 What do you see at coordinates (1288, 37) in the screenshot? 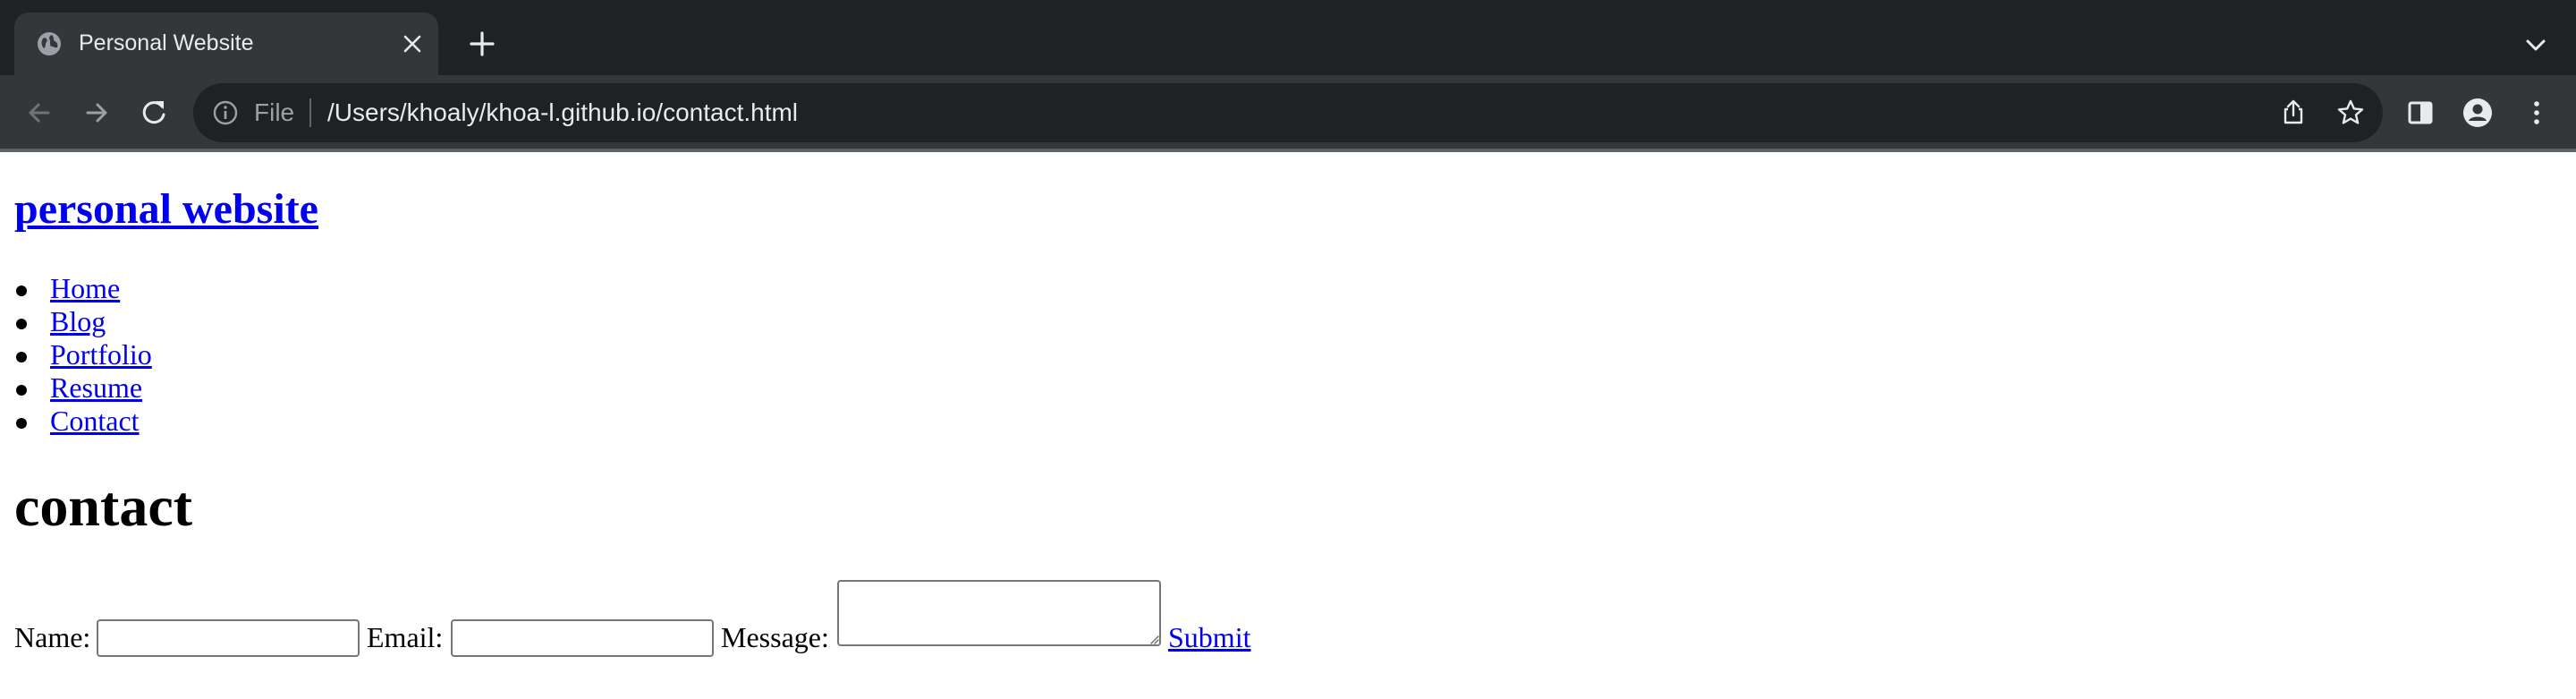
I see `browser-tabstrip: Personal Website` at bounding box center [1288, 37].